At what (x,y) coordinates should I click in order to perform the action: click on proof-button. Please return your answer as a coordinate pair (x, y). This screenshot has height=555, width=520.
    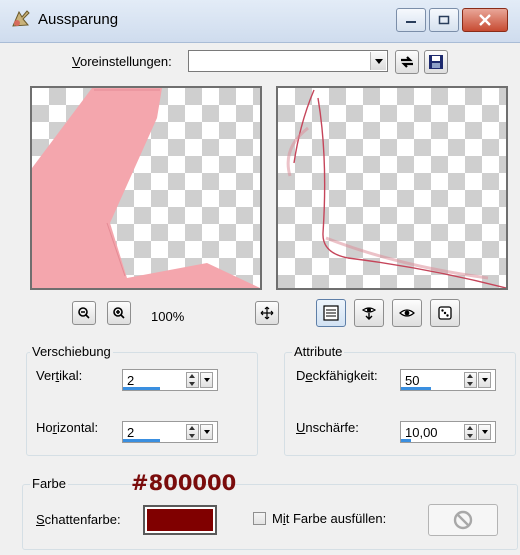
    Looking at the image, I should click on (369, 313).